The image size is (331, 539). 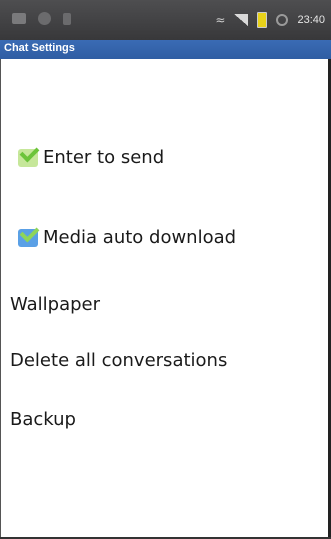 What do you see at coordinates (220, 20) in the screenshot?
I see `wifi-icon: ≈` at bounding box center [220, 20].